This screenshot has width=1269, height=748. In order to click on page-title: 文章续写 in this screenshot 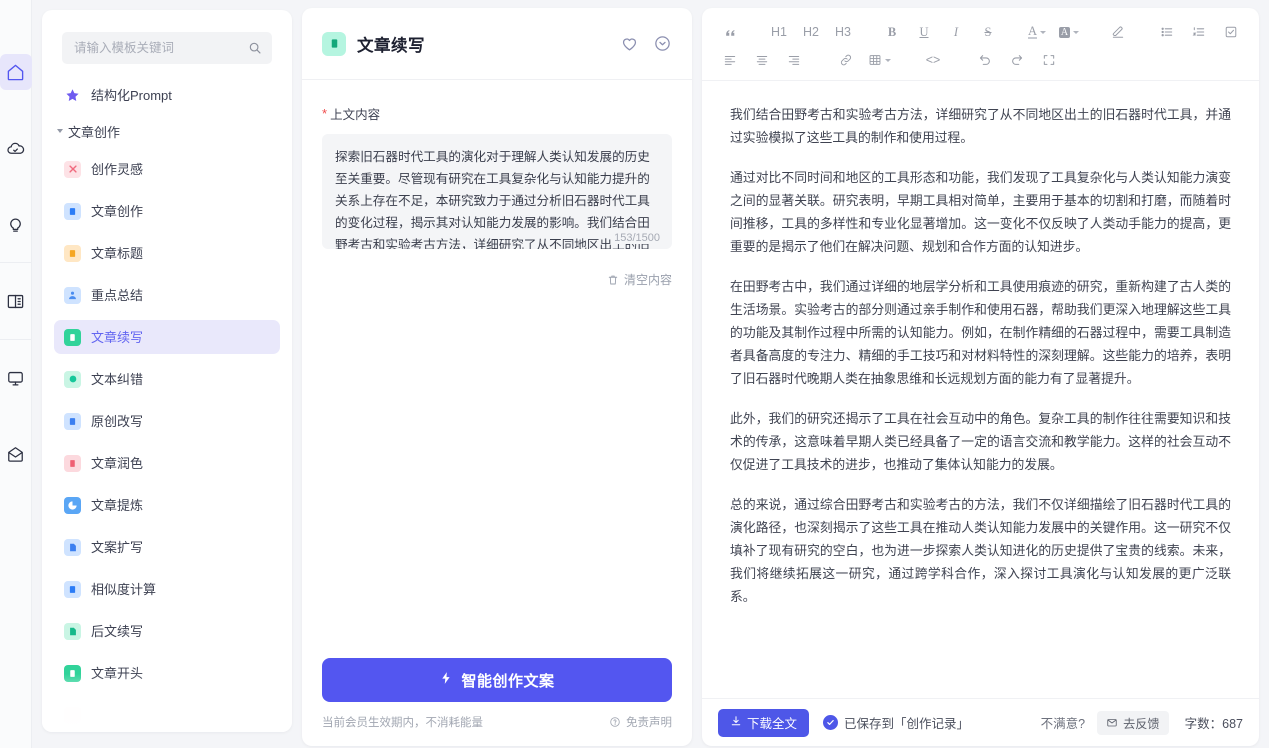, I will do `click(391, 45)`.